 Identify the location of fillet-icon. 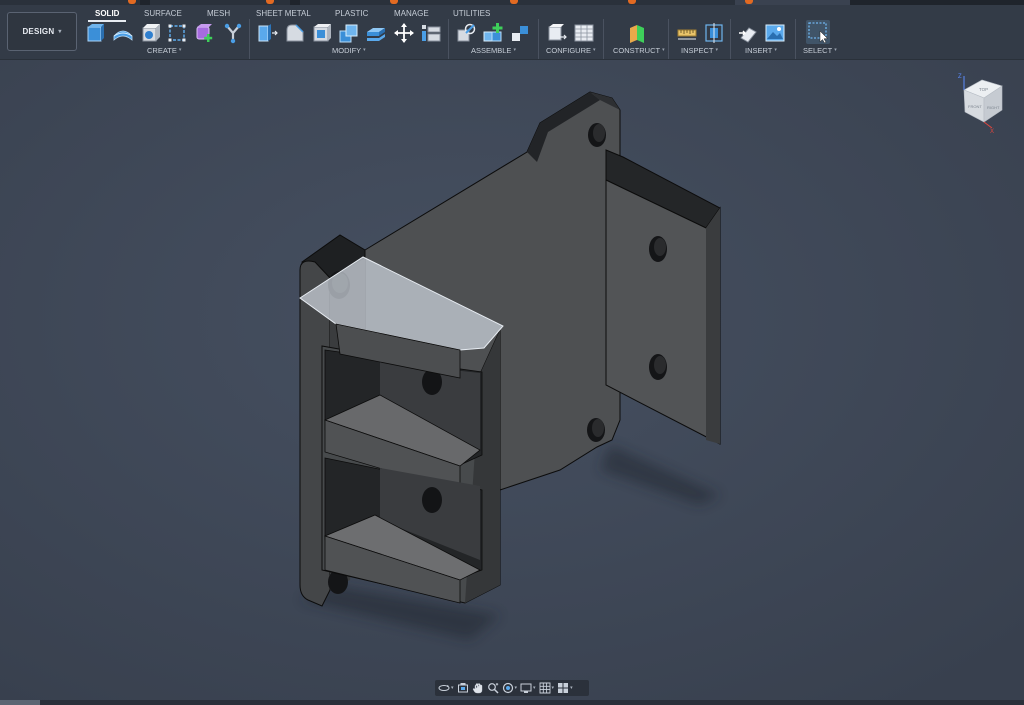
(295, 33).